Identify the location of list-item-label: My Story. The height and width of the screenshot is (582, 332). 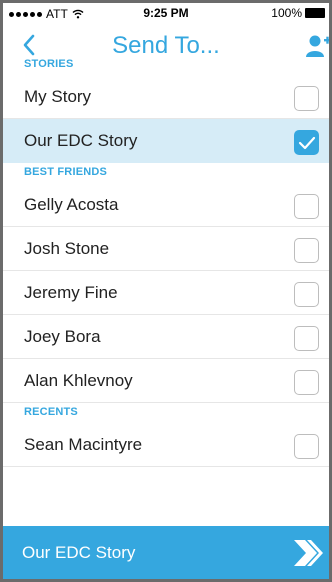
(58, 96).